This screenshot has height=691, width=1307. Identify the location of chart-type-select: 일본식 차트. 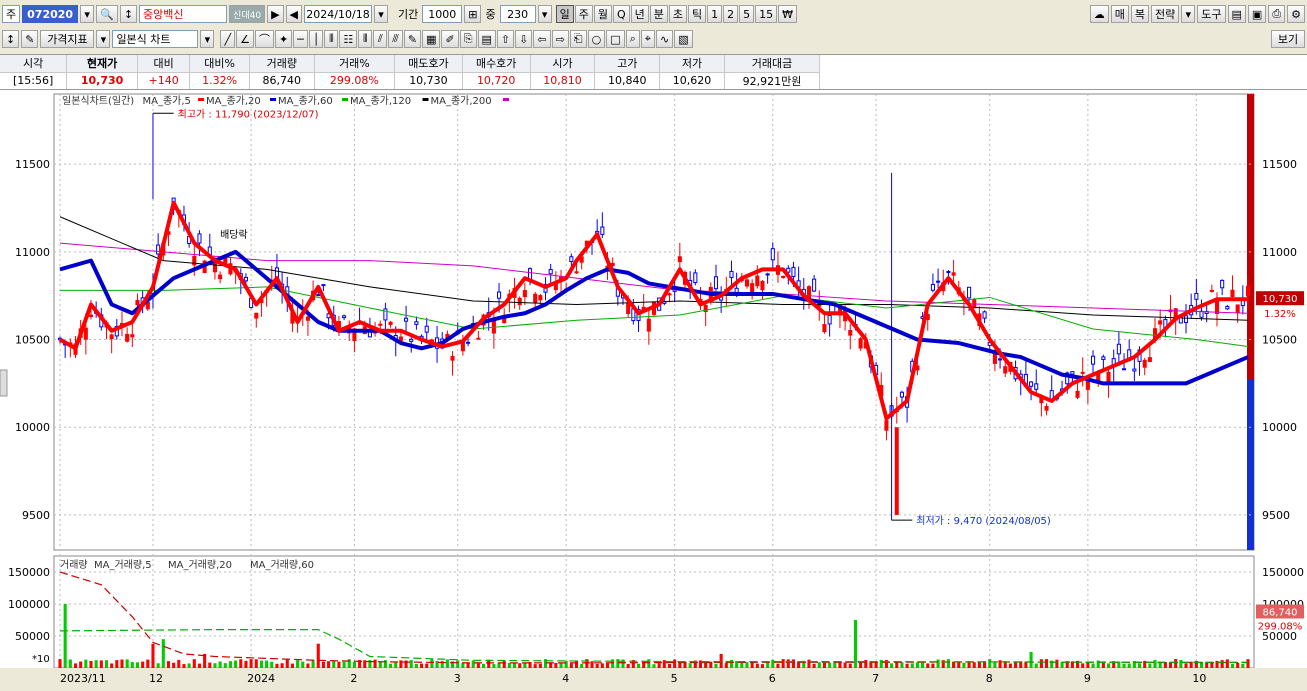
(155, 39).